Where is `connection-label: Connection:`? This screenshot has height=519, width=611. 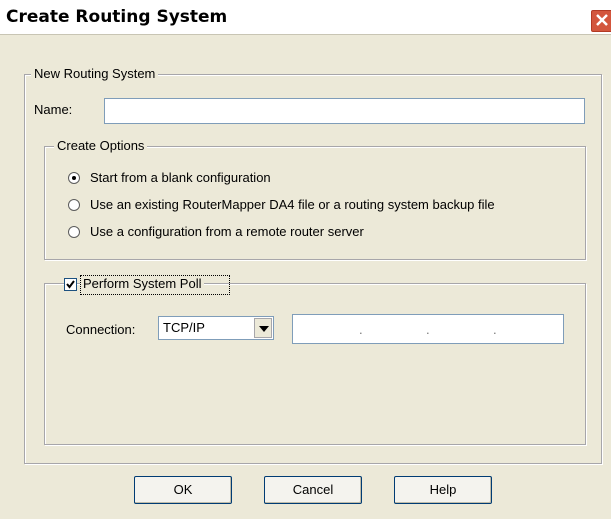
connection-label: Connection: is located at coordinates (101, 329).